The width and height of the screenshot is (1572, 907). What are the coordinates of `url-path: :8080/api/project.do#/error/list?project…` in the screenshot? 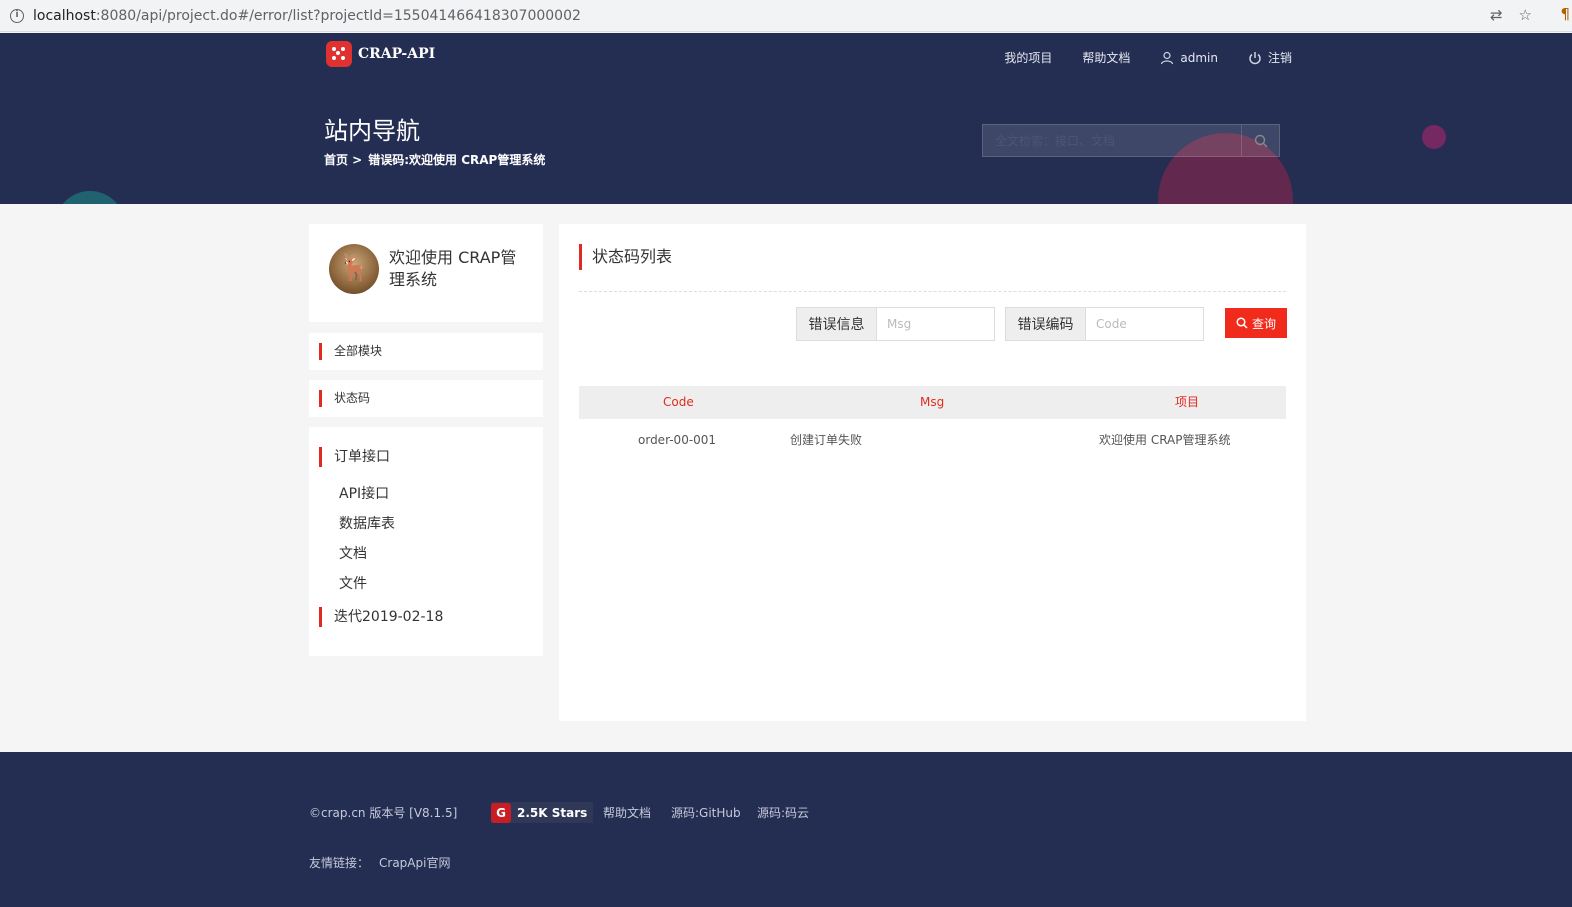 It's located at (338, 15).